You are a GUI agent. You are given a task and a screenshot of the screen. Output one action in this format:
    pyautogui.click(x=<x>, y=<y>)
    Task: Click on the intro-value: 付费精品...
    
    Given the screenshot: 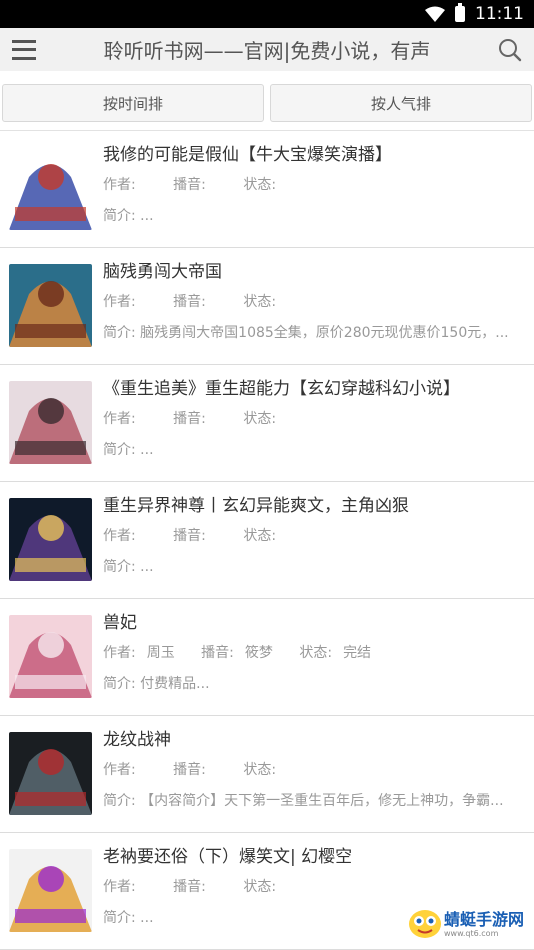 What is the action you would take?
    pyautogui.click(x=174, y=684)
    